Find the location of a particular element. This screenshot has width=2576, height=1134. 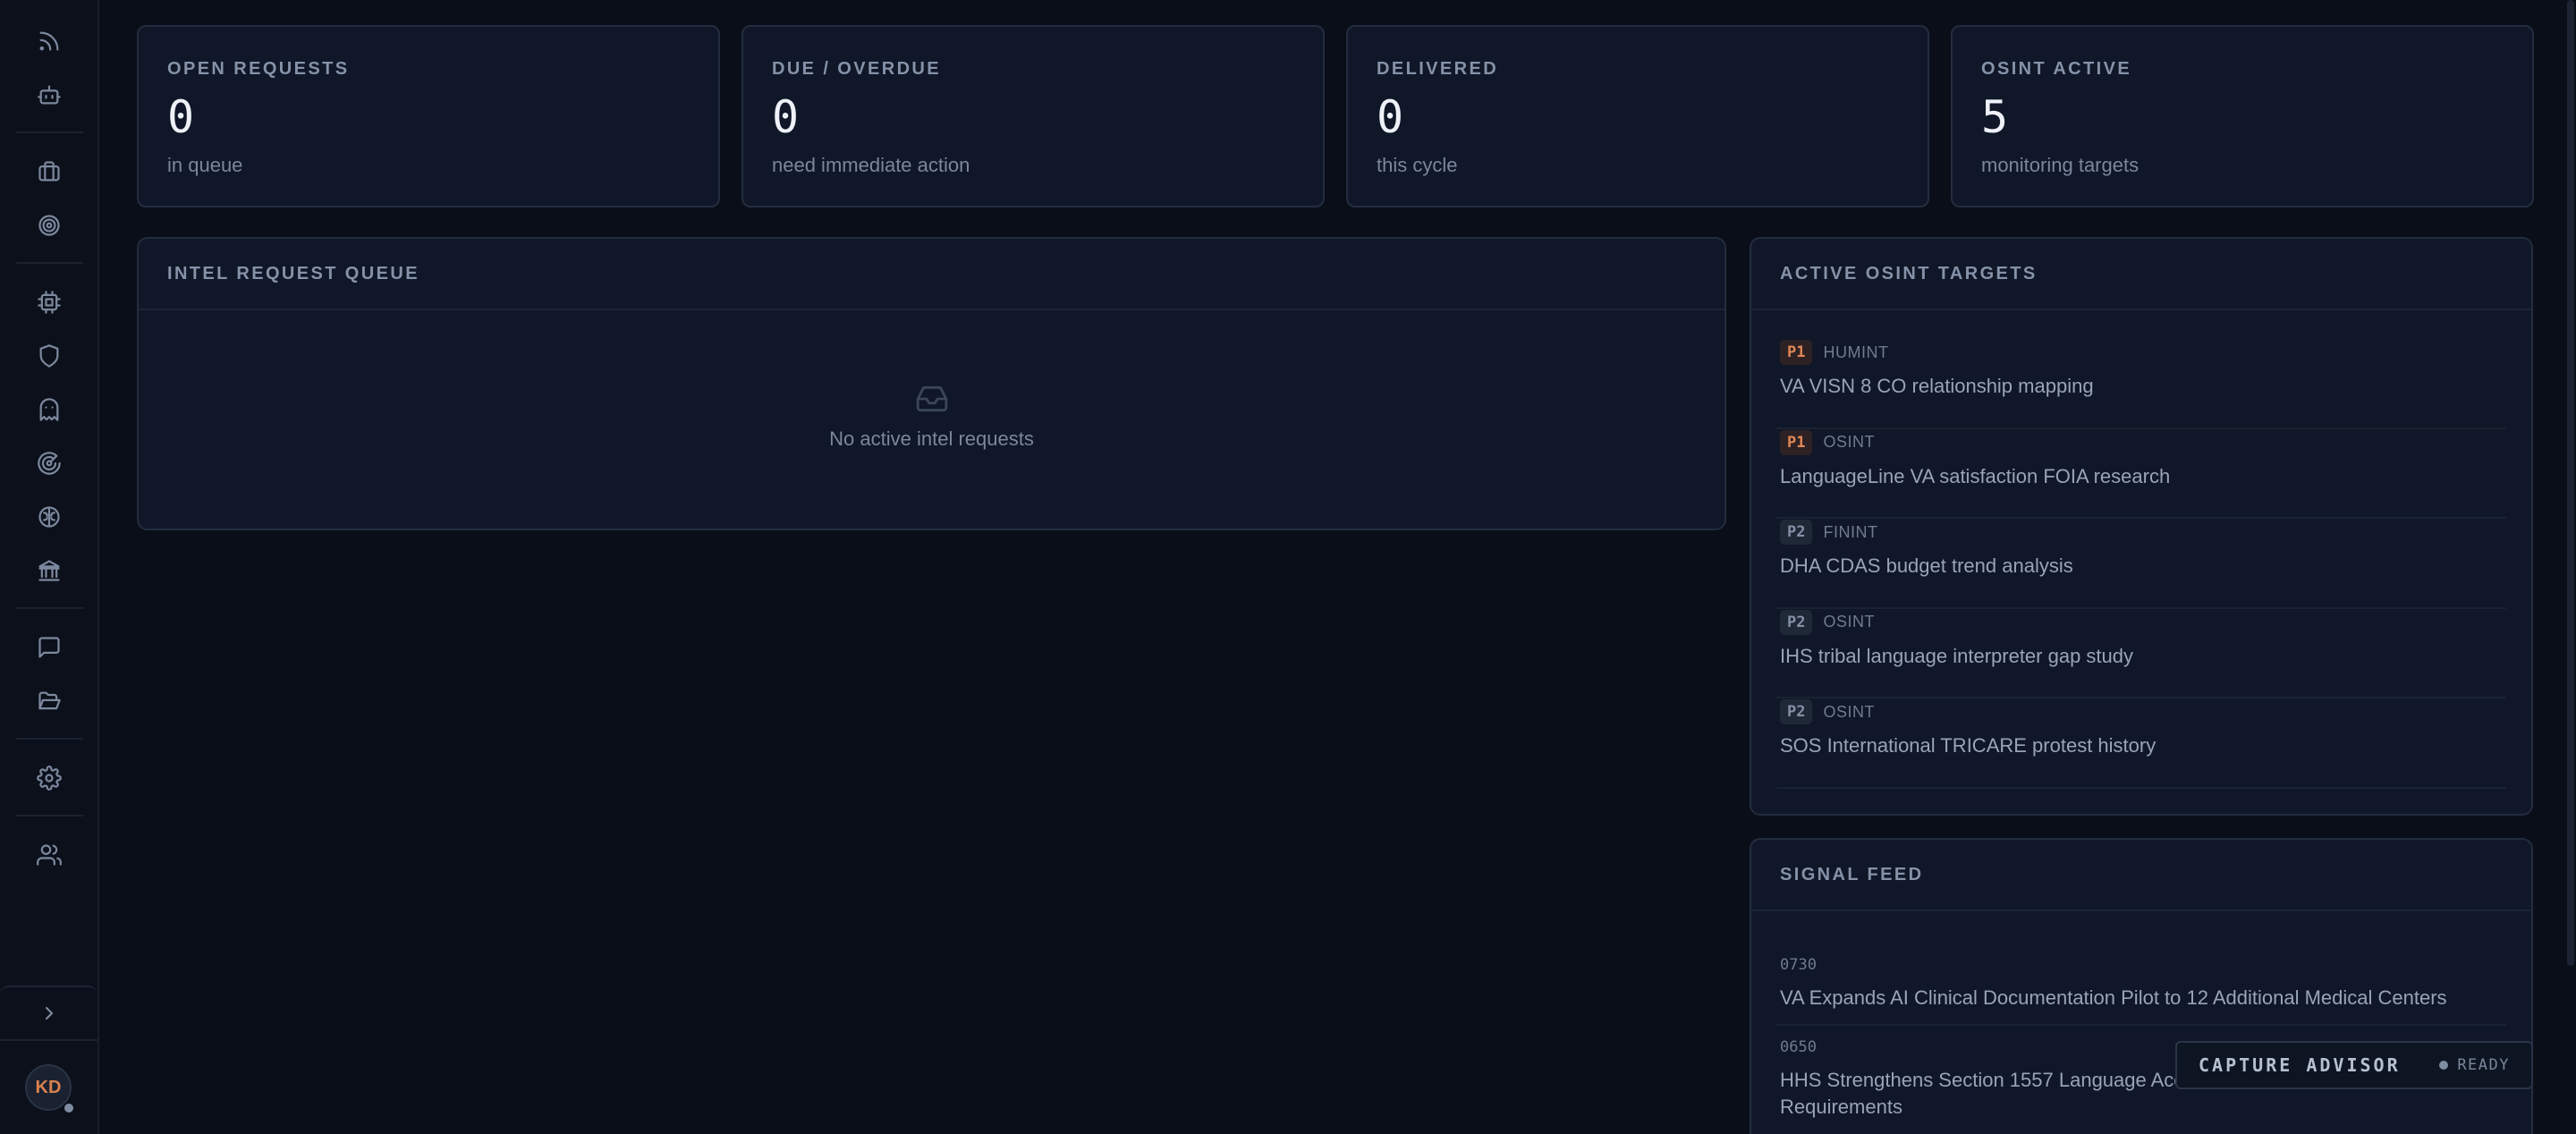

stat-card-open-requests: OPEN REQUESTS 0 in queue is located at coordinates (428, 116).